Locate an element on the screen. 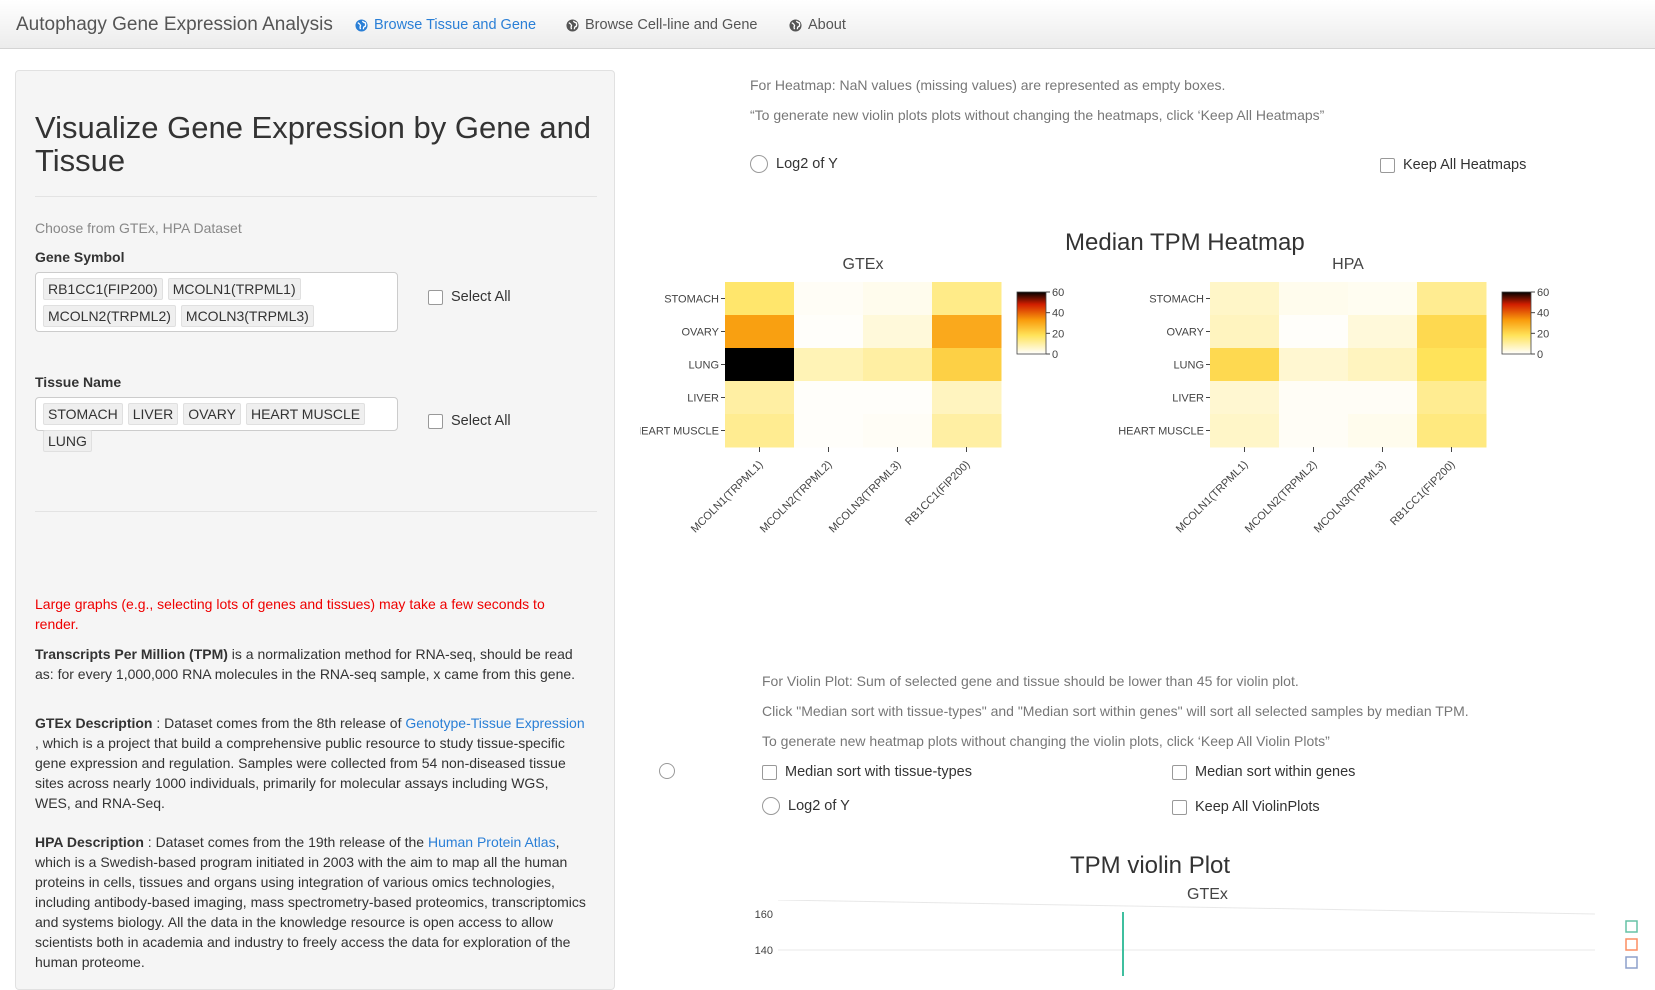 This screenshot has width=1655, height=990. tab-browse-tissue-gene: Browse Tissue and Gene is located at coordinates (445, 25).